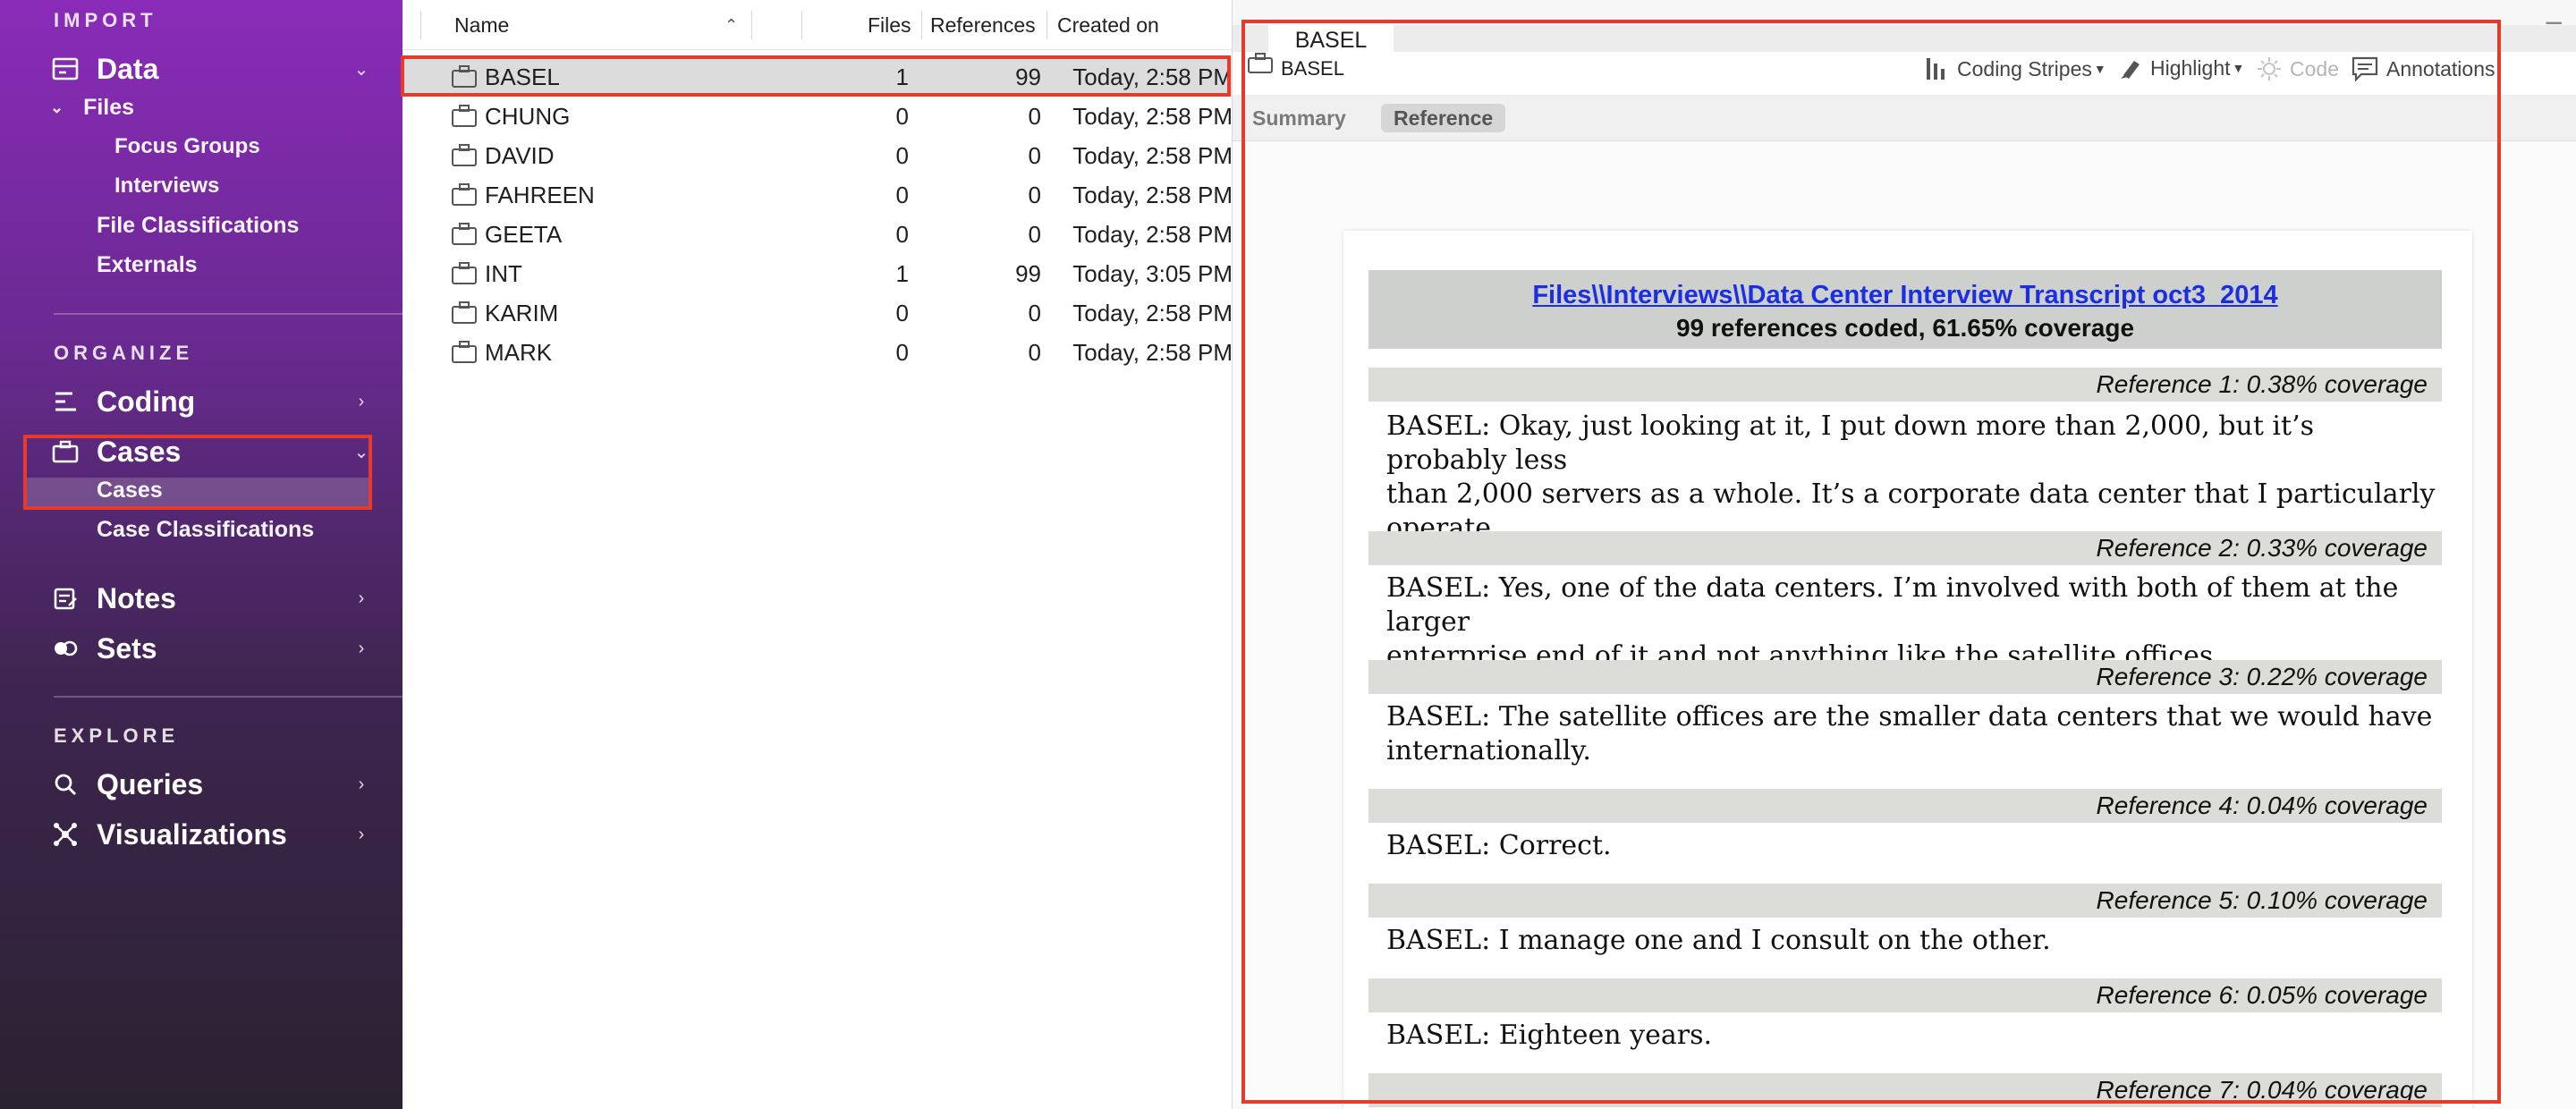  Describe the element at coordinates (520, 155) in the screenshot. I see `case-name: DAVID` at that location.